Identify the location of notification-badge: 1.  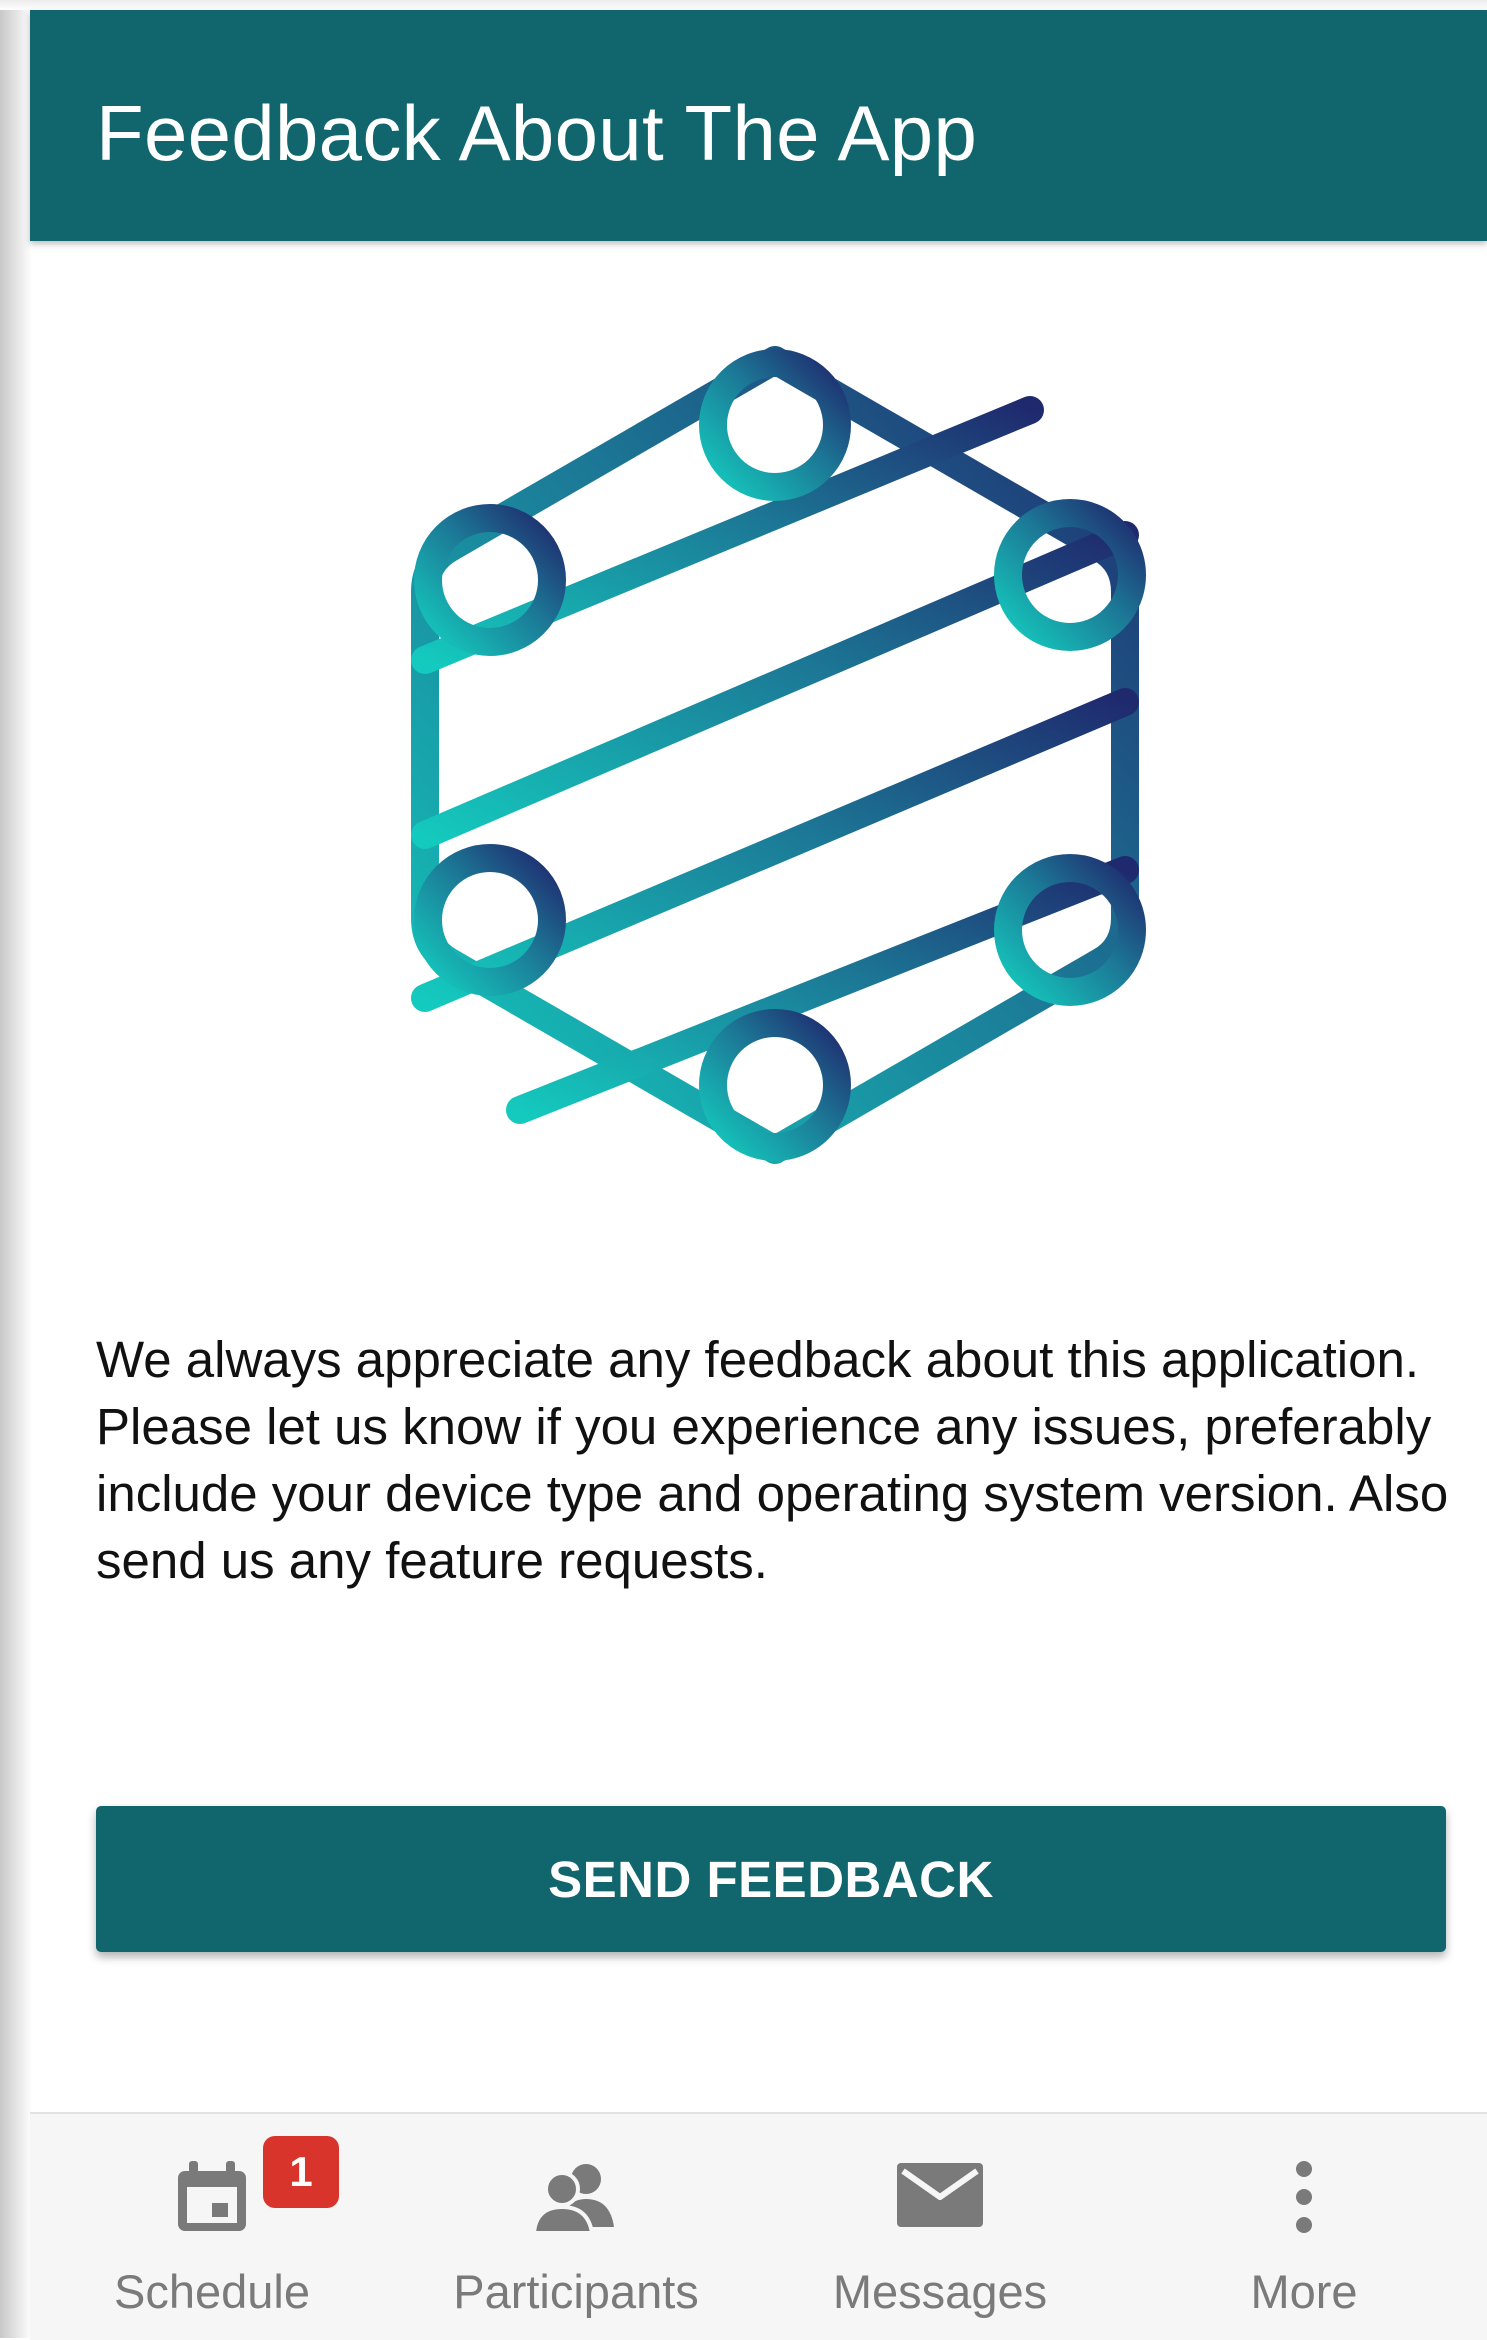
(301, 2172).